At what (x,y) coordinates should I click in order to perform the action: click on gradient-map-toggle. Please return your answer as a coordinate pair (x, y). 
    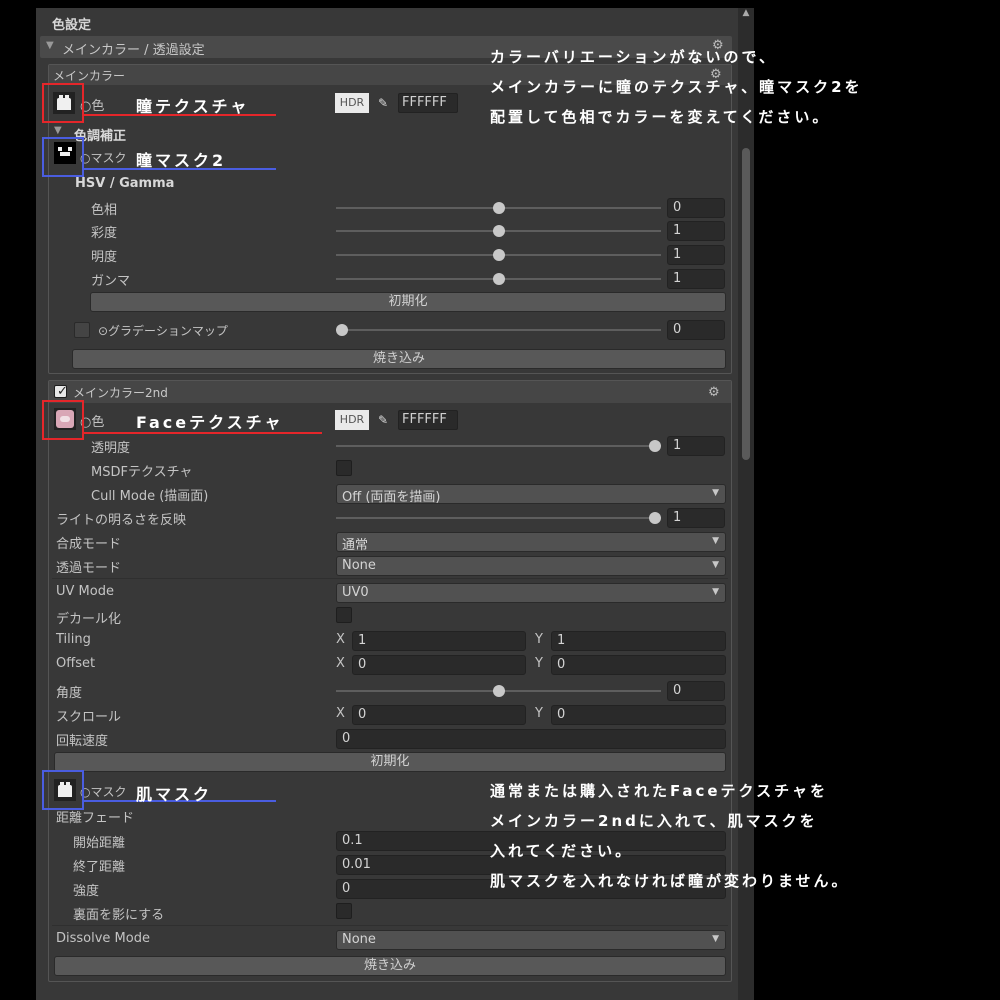
    Looking at the image, I should click on (82, 330).